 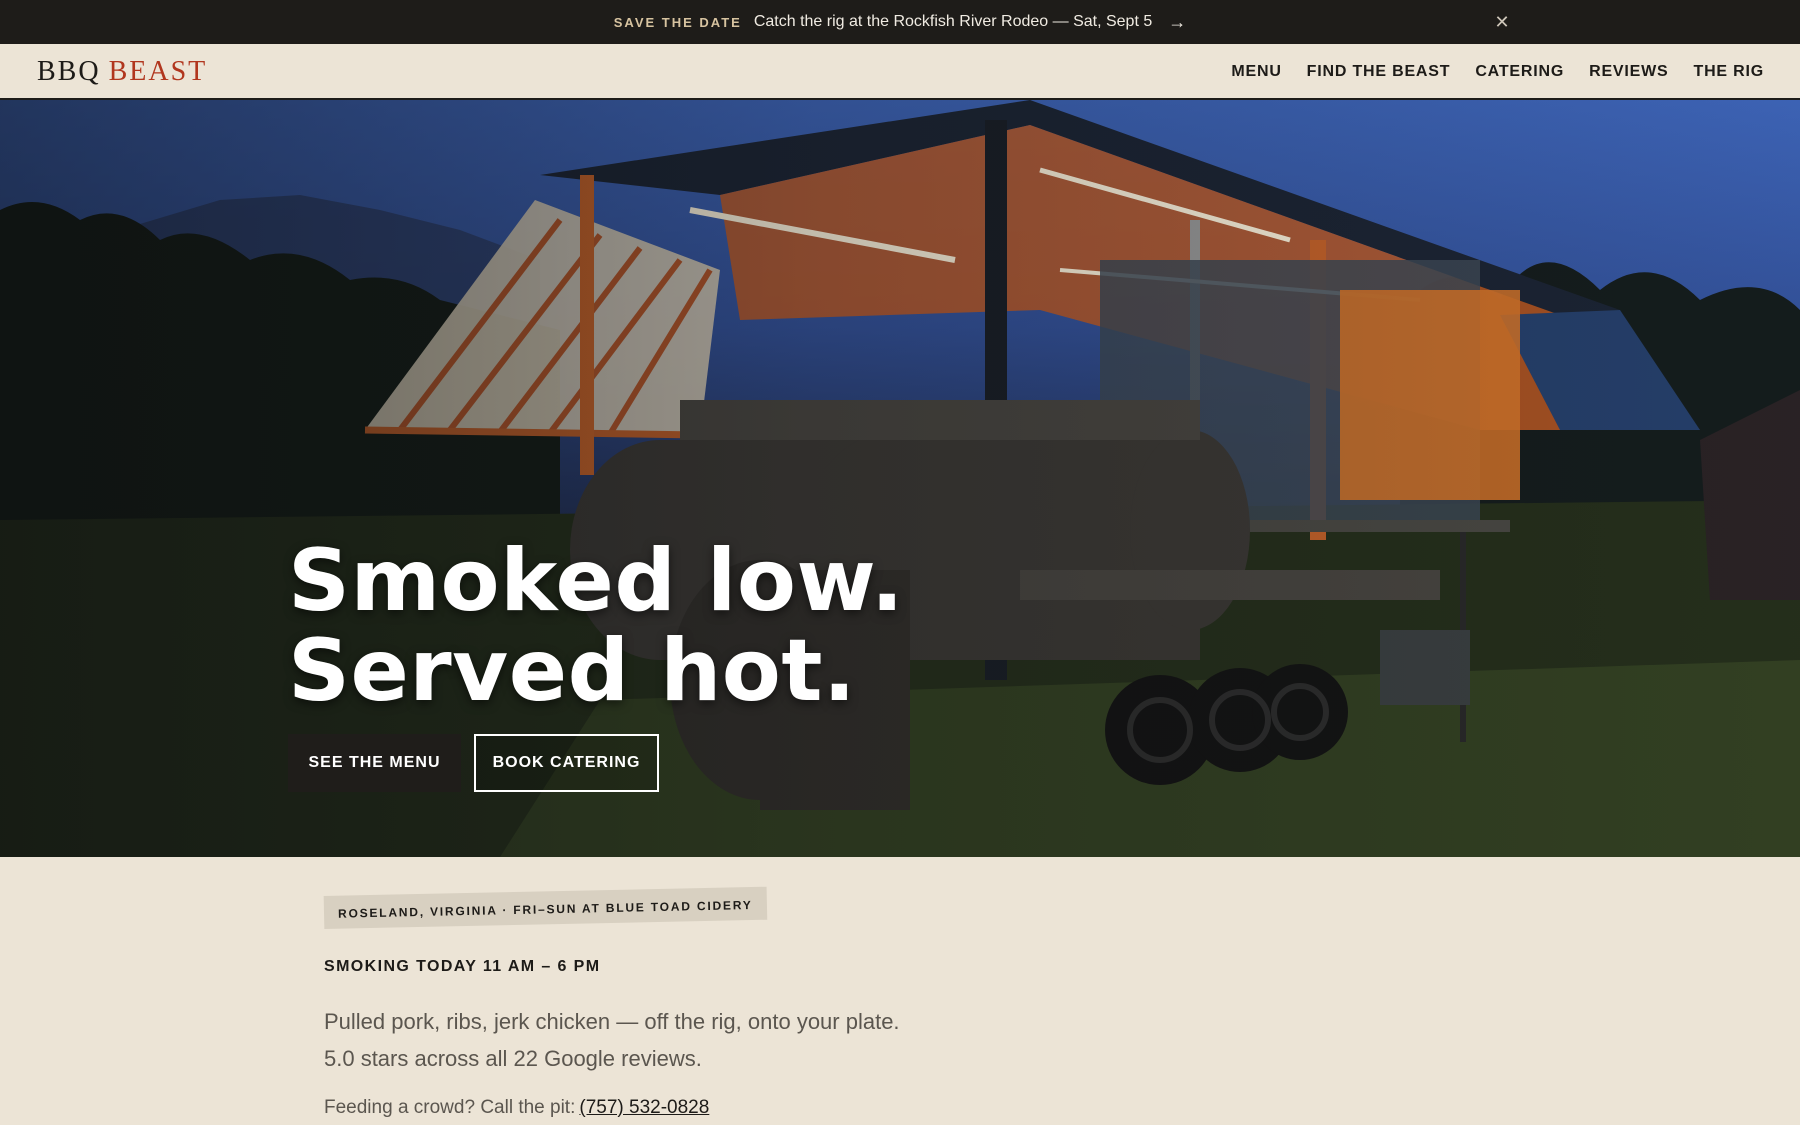 I want to click on headline-line-1: Smoked low., so click(x=596, y=581).